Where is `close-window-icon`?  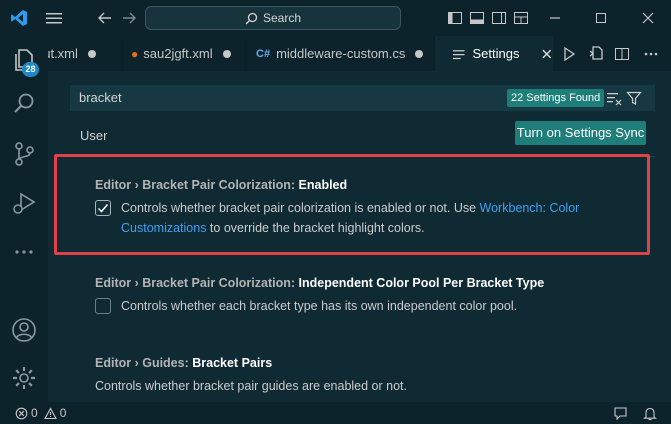 close-window-icon is located at coordinates (648, 18).